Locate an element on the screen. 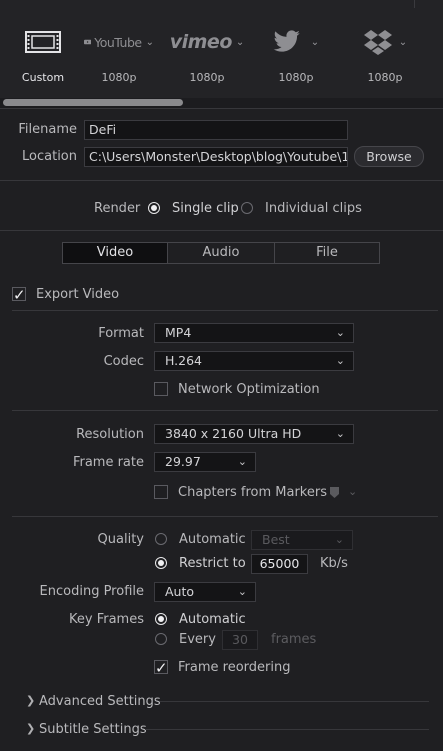 Image resolution: width=443 pixels, height=751 pixels. vimeo-icon: vimeo ⌄ is located at coordinates (207, 42).